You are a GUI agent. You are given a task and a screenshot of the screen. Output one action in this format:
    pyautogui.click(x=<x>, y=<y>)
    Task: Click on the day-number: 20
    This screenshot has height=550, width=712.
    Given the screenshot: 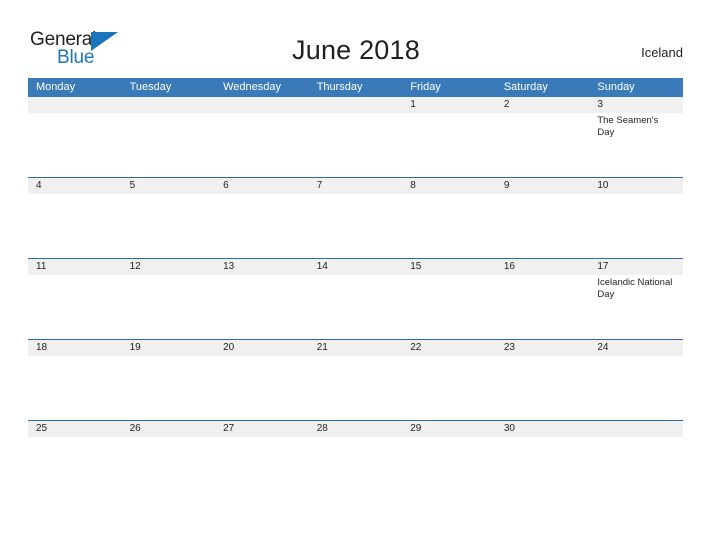 What is the action you would take?
    pyautogui.click(x=262, y=348)
    